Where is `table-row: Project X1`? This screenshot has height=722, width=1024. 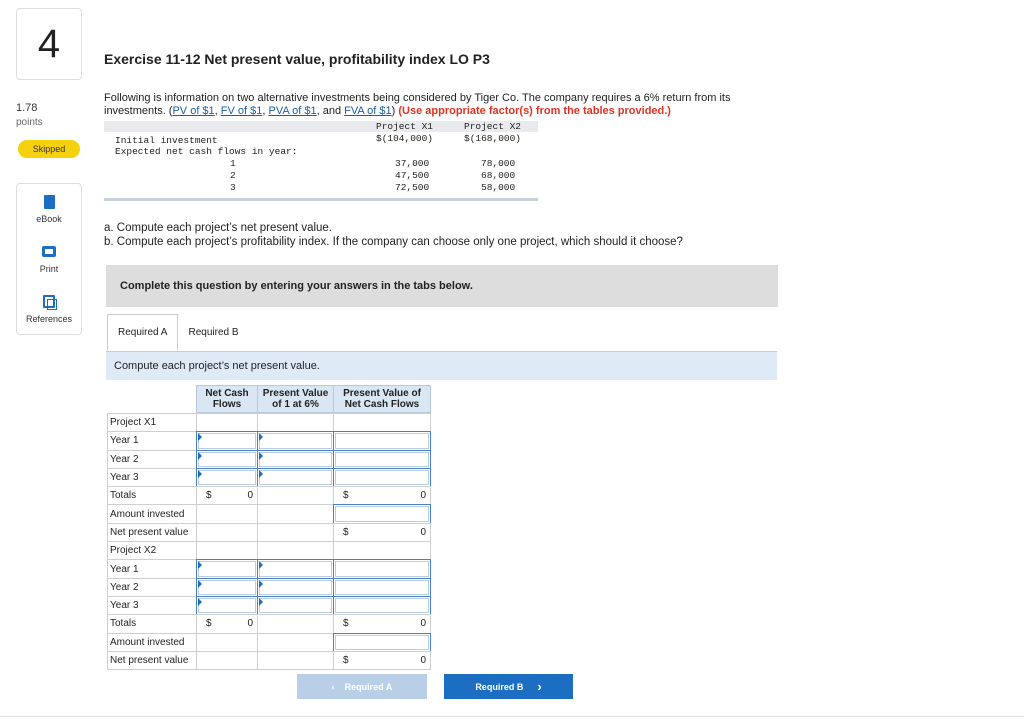 table-row: Project X1 is located at coordinates (269, 423).